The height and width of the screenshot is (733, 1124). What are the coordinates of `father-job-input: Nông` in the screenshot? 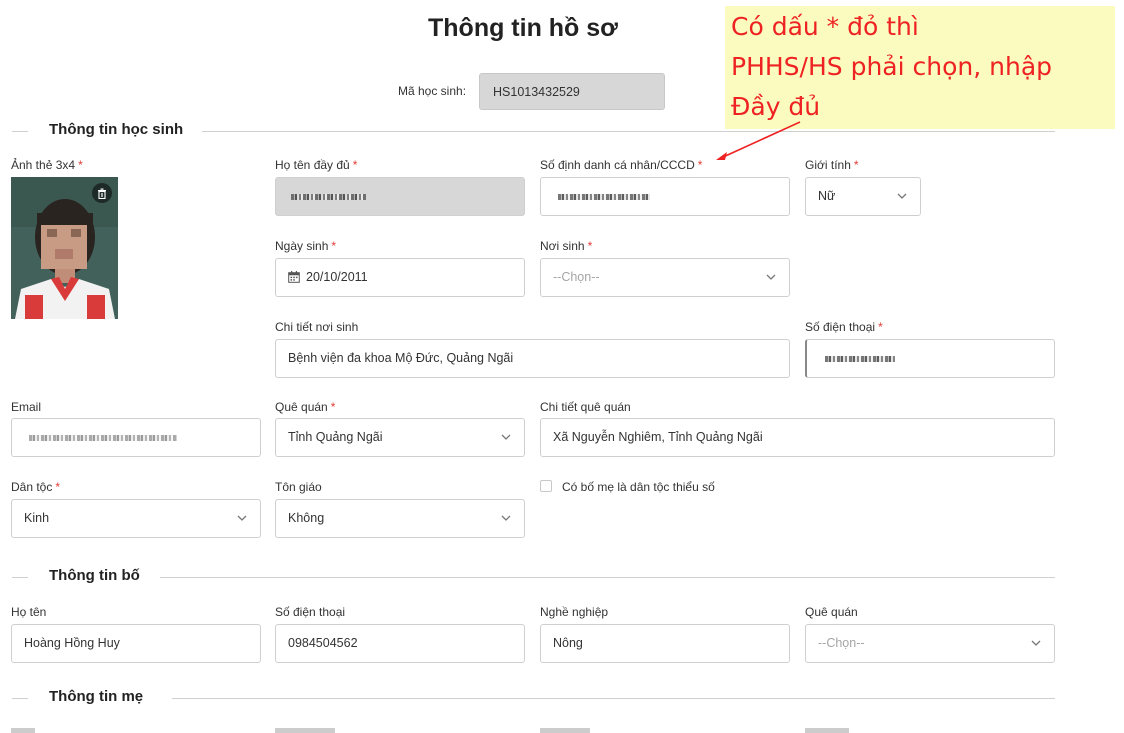 It's located at (665, 643).